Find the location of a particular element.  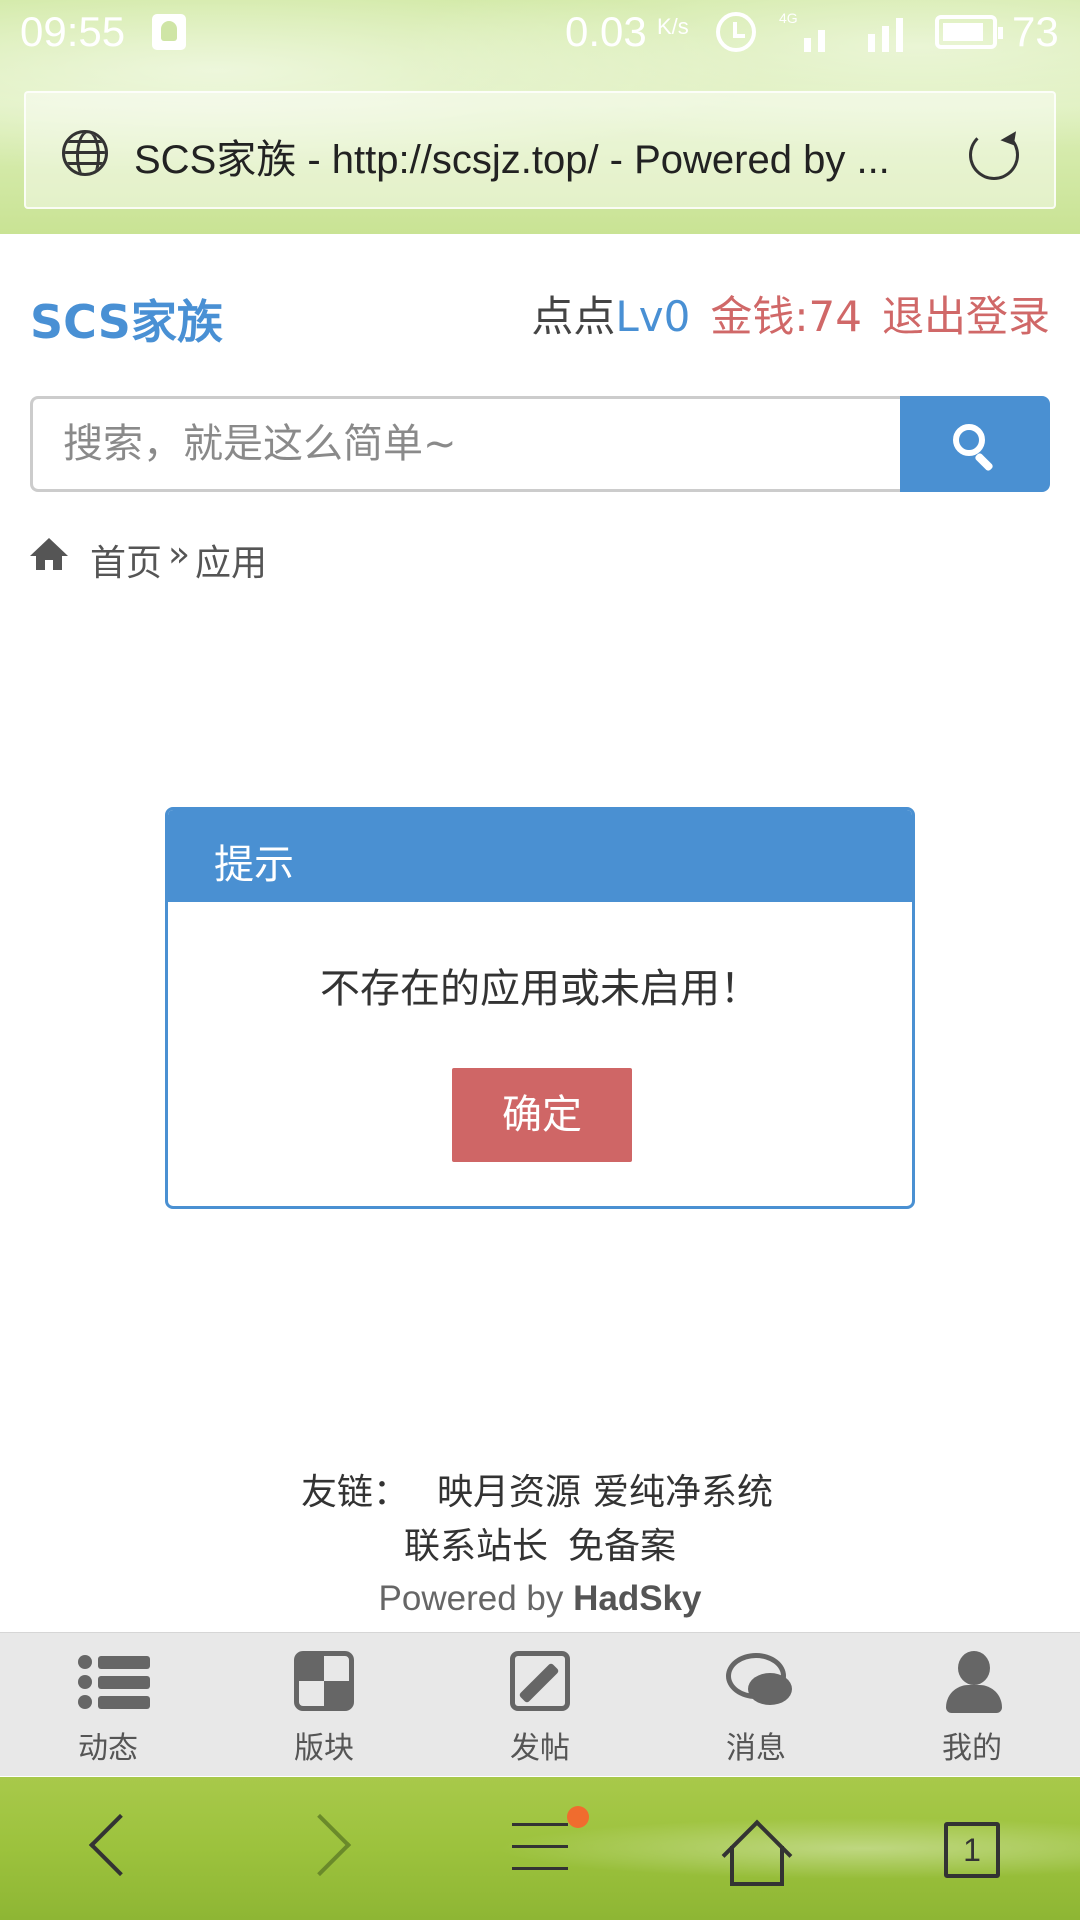

breadcrumb-current: 应用 is located at coordinates (231, 563).